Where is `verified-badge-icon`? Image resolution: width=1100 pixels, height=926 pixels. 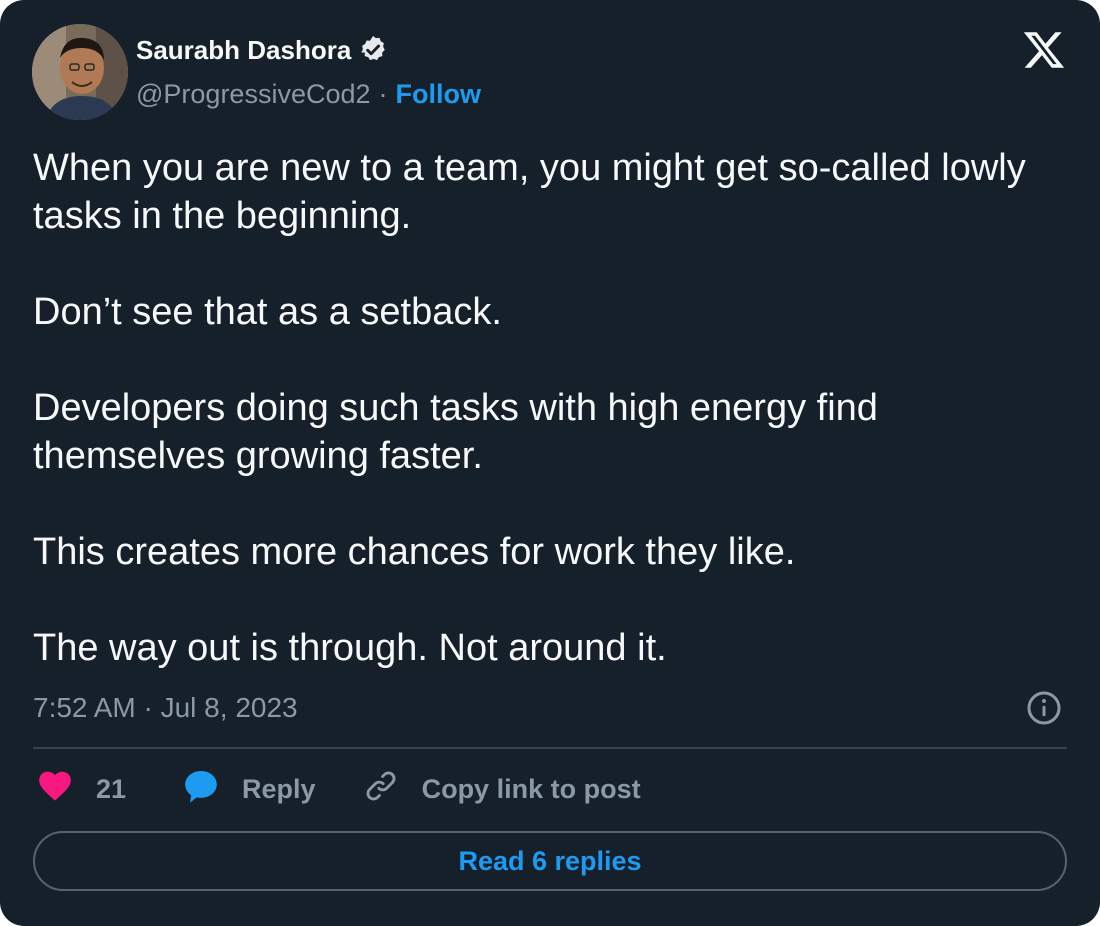
verified-badge-icon is located at coordinates (373, 50).